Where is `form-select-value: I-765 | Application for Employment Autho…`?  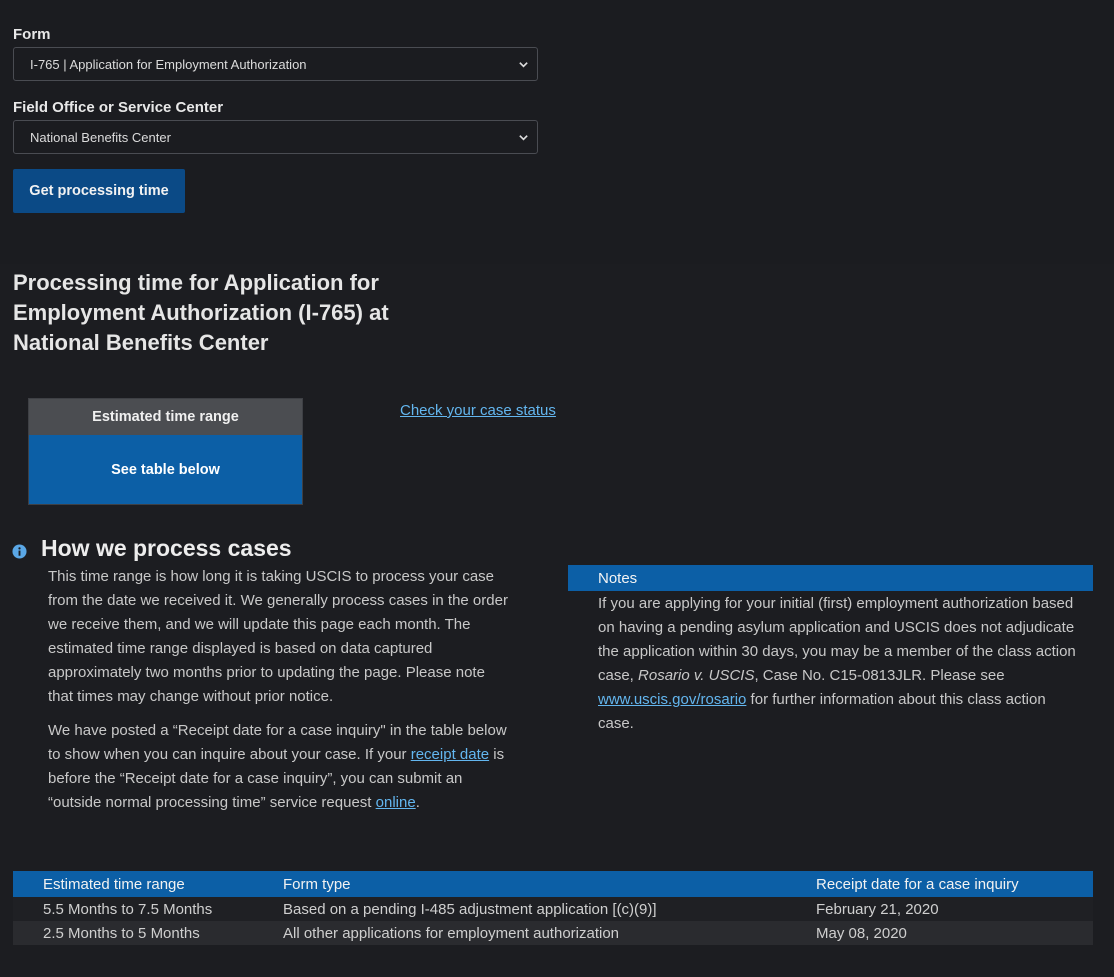
form-select-value: I-765 | Application for Employment Autho… is located at coordinates (168, 64).